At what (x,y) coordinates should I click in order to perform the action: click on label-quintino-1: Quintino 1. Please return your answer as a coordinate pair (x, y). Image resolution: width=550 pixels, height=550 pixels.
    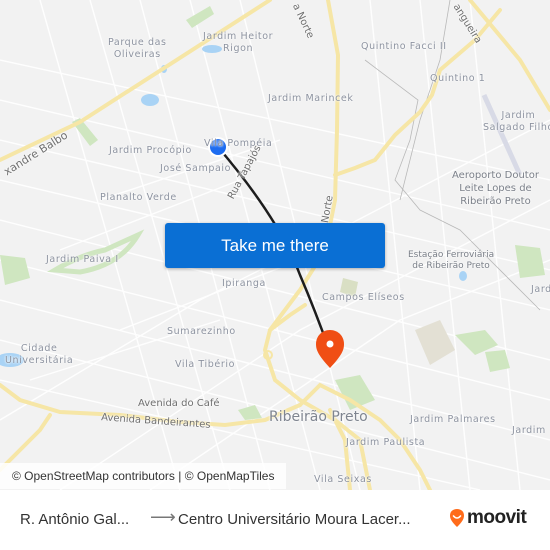
    Looking at the image, I should click on (458, 78).